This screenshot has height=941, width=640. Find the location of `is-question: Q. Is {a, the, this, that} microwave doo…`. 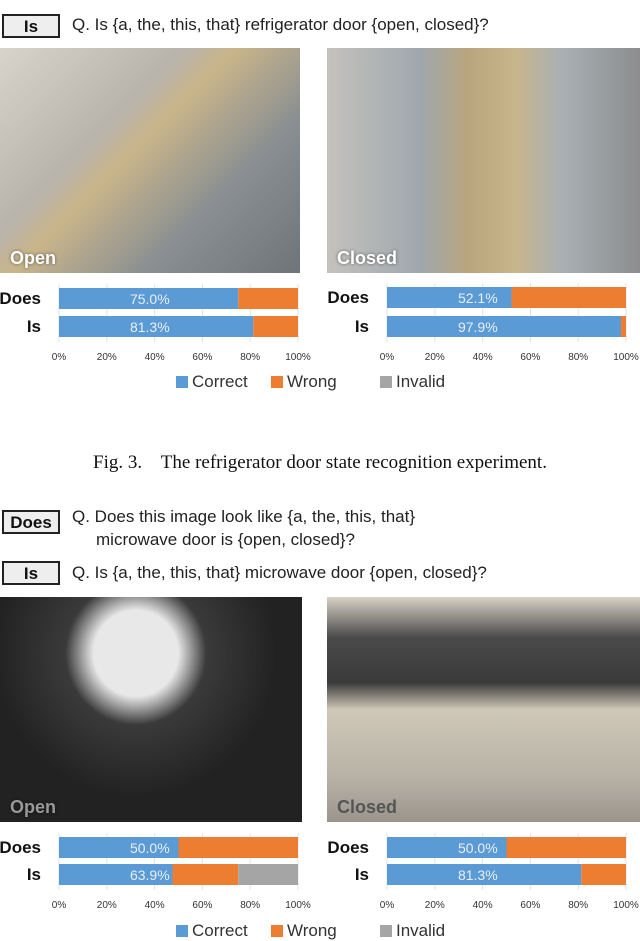

is-question: Q. Is {a, the, this, that} microwave doo… is located at coordinates (279, 572).